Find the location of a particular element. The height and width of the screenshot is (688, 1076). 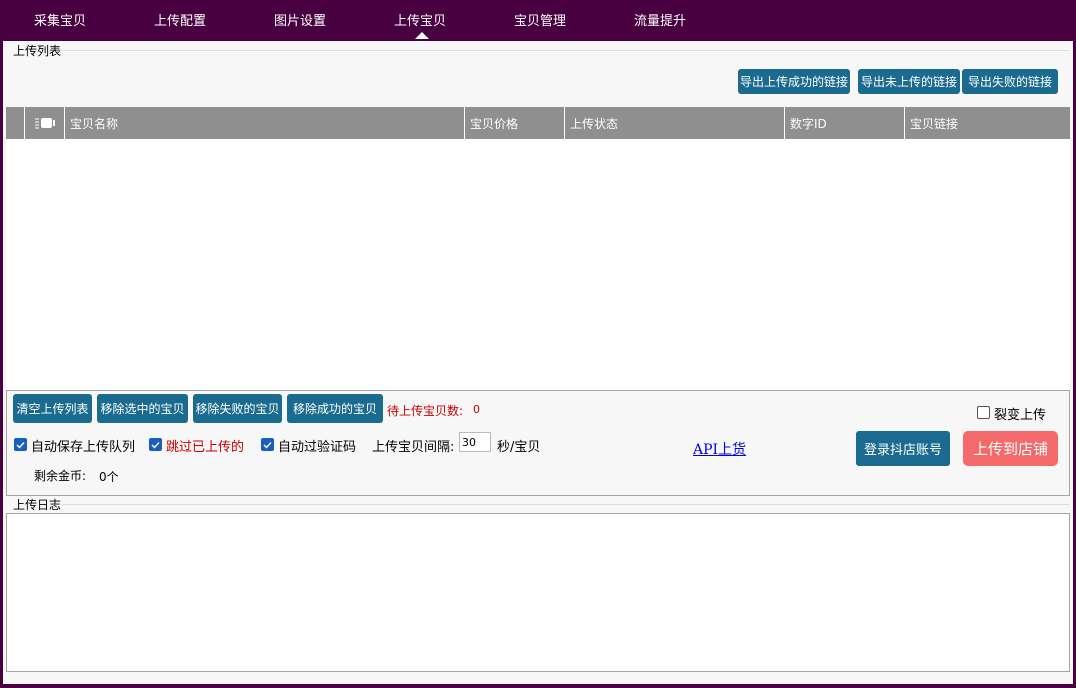

active-tab-indicator-icon is located at coordinates (422, 35).